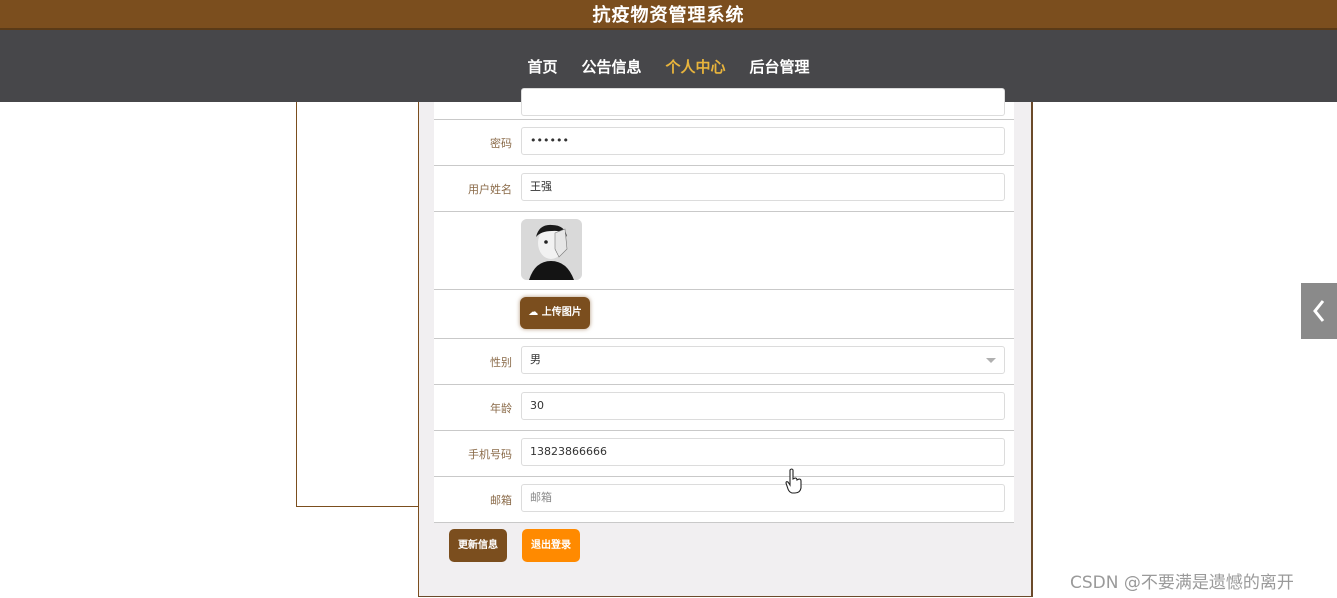 The image size is (1337, 598). I want to click on form-row-gender: 性别 男, so click(724, 362).